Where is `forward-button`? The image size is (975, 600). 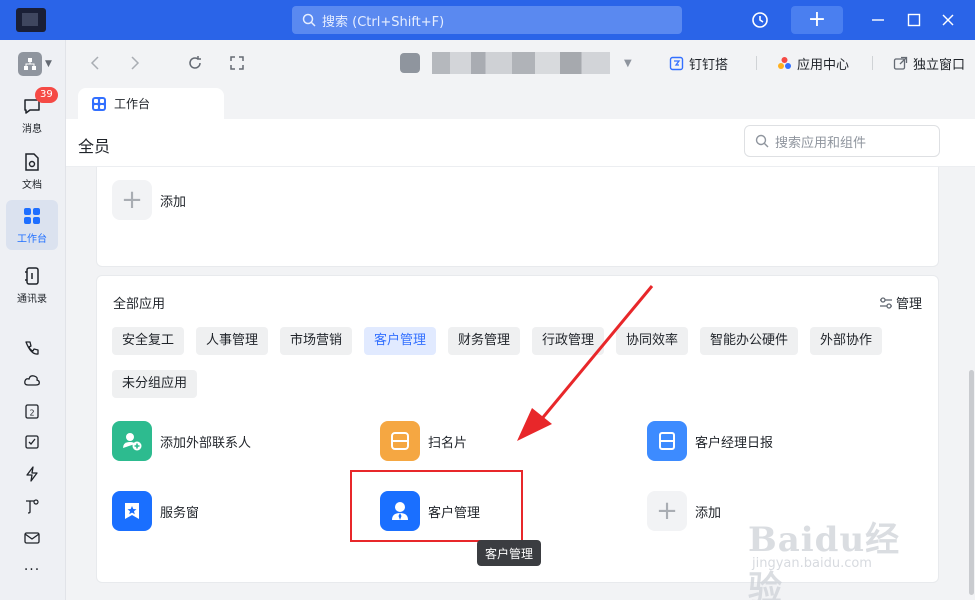 forward-button is located at coordinates (135, 63).